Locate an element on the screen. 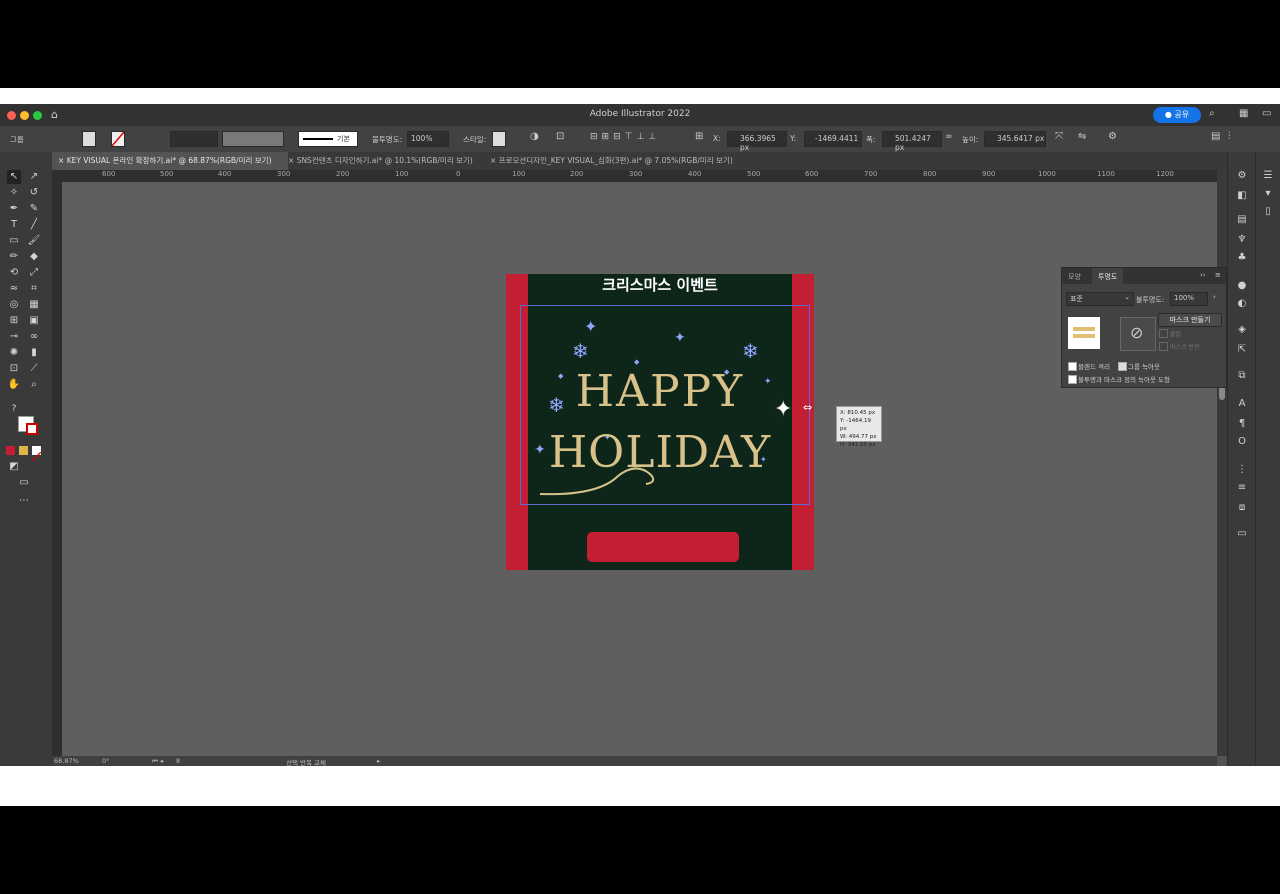 The height and width of the screenshot is (894, 1280). more-options-icon: ⫶ is located at coordinates (1229, 136).